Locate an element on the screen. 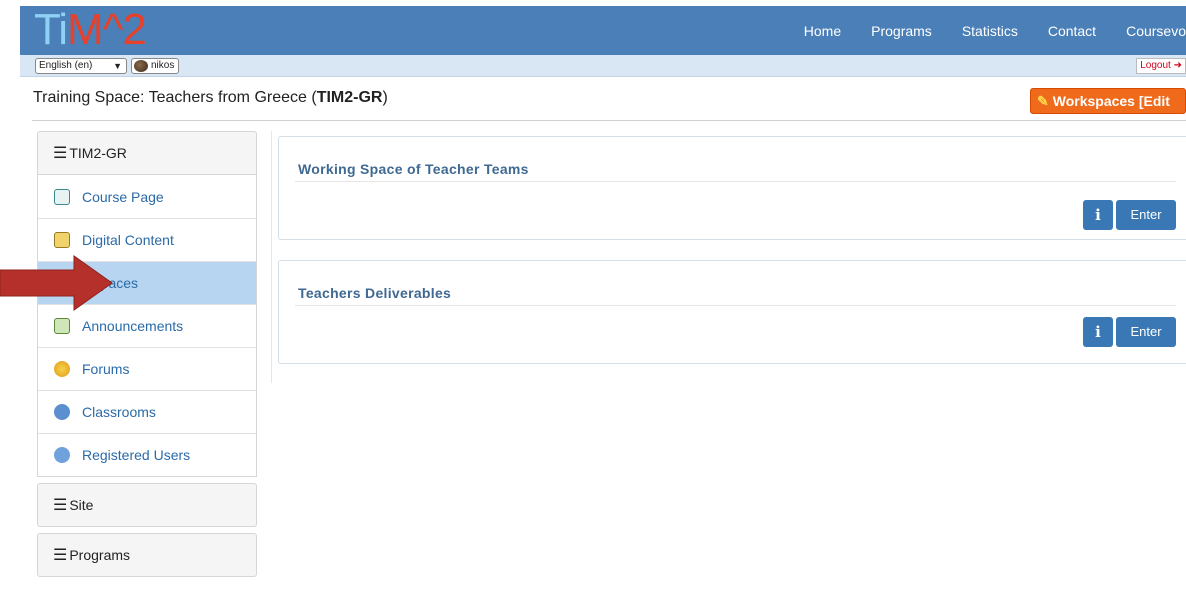 The height and width of the screenshot is (602, 1186). chevron-down-icon: ▼ is located at coordinates (117, 66).